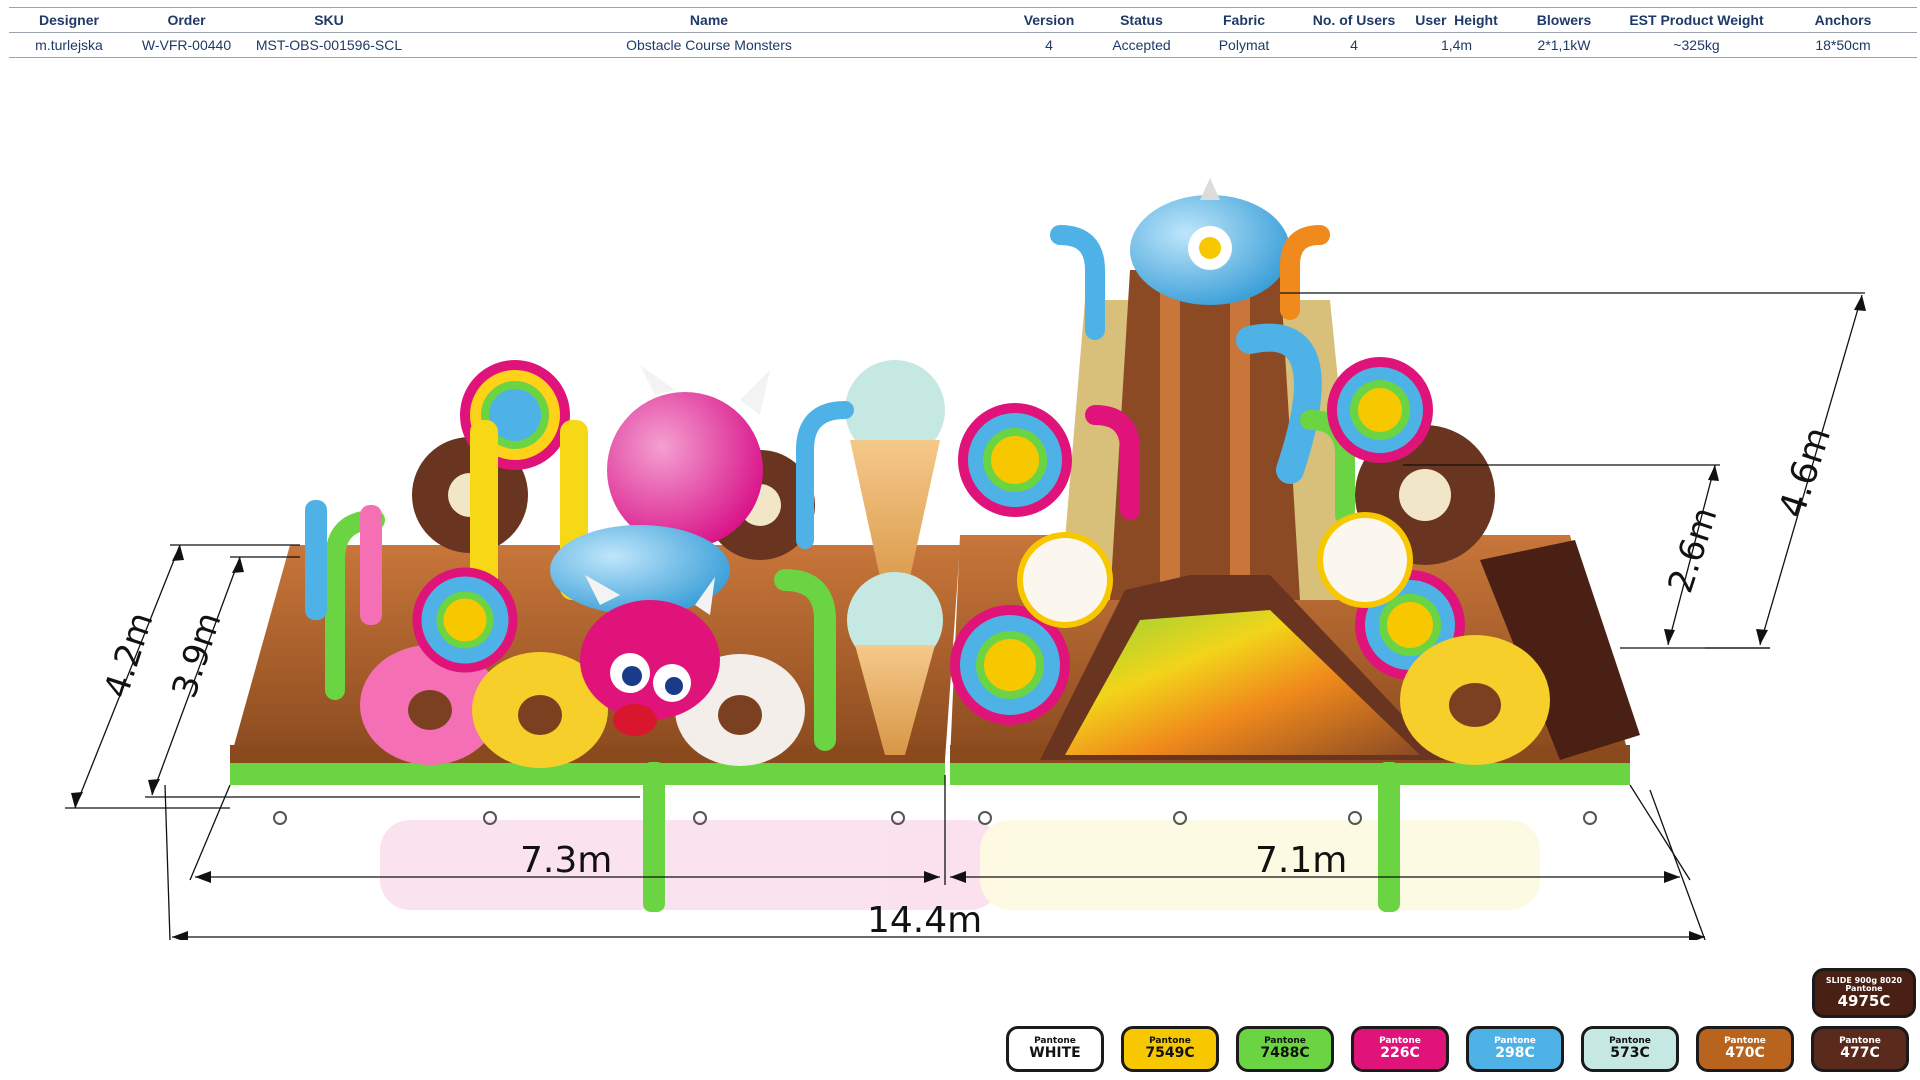 The height and width of the screenshot is (1080, 1920). What do you see at coordinates (1843, 20) in the screenshot?
I see `header-anchors: Anchors` at bounding box center [1843, 20].